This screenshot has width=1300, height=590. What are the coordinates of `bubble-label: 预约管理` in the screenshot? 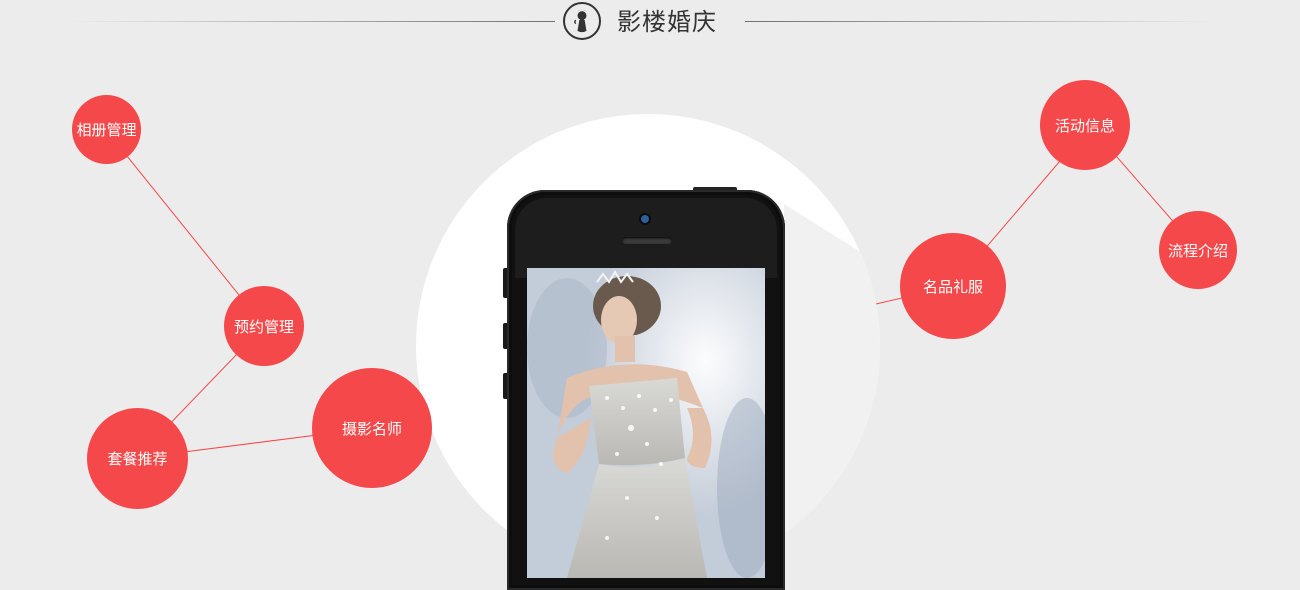 It's located at (263, 326).